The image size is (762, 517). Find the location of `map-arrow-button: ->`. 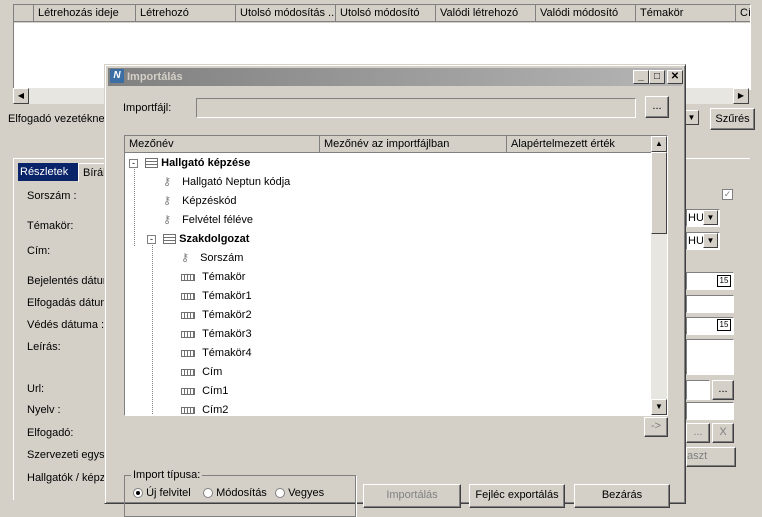

map-arrow-button: -> is located at coordinates (656, 427).